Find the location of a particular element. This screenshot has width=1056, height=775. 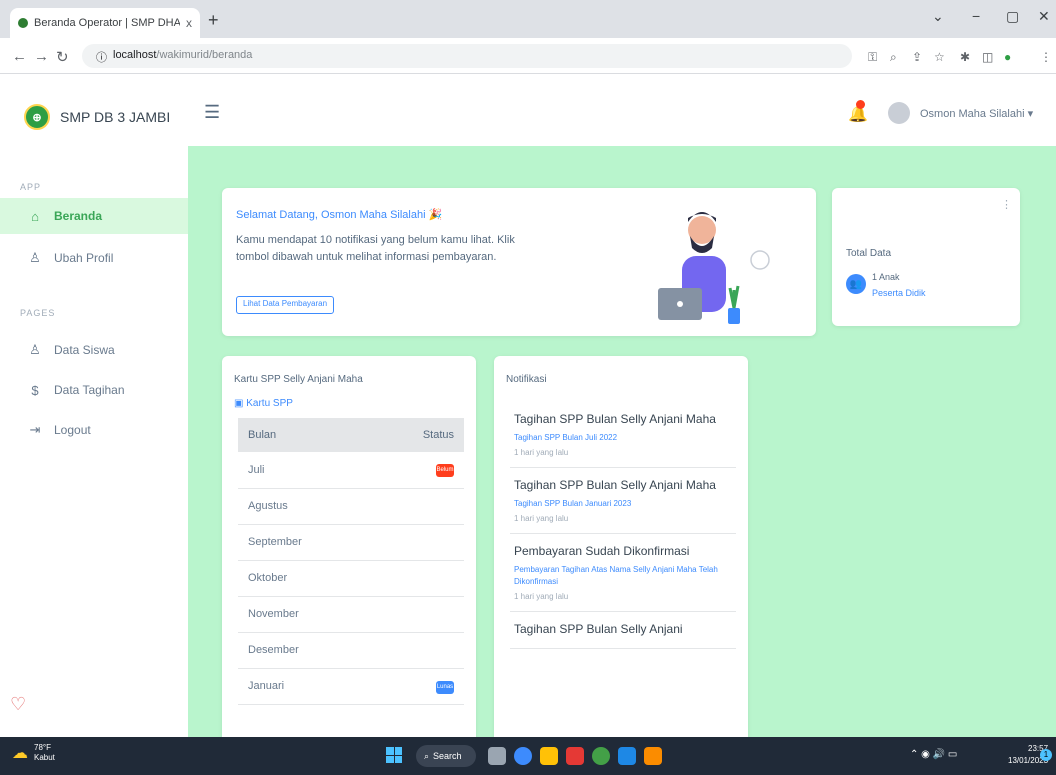

notification-badge is located at coordinates (860, 104).